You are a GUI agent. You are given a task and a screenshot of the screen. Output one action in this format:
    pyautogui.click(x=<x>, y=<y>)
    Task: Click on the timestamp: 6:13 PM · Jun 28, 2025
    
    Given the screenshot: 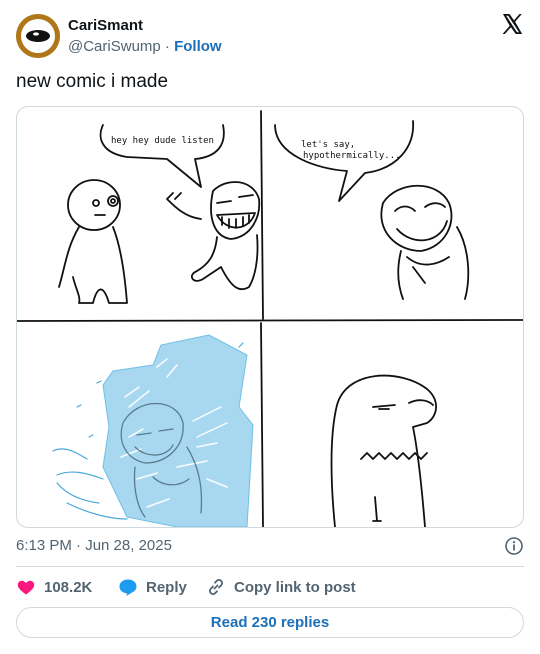 What is the action you would take?
    pyautogui.click(x=94, y=545)
    